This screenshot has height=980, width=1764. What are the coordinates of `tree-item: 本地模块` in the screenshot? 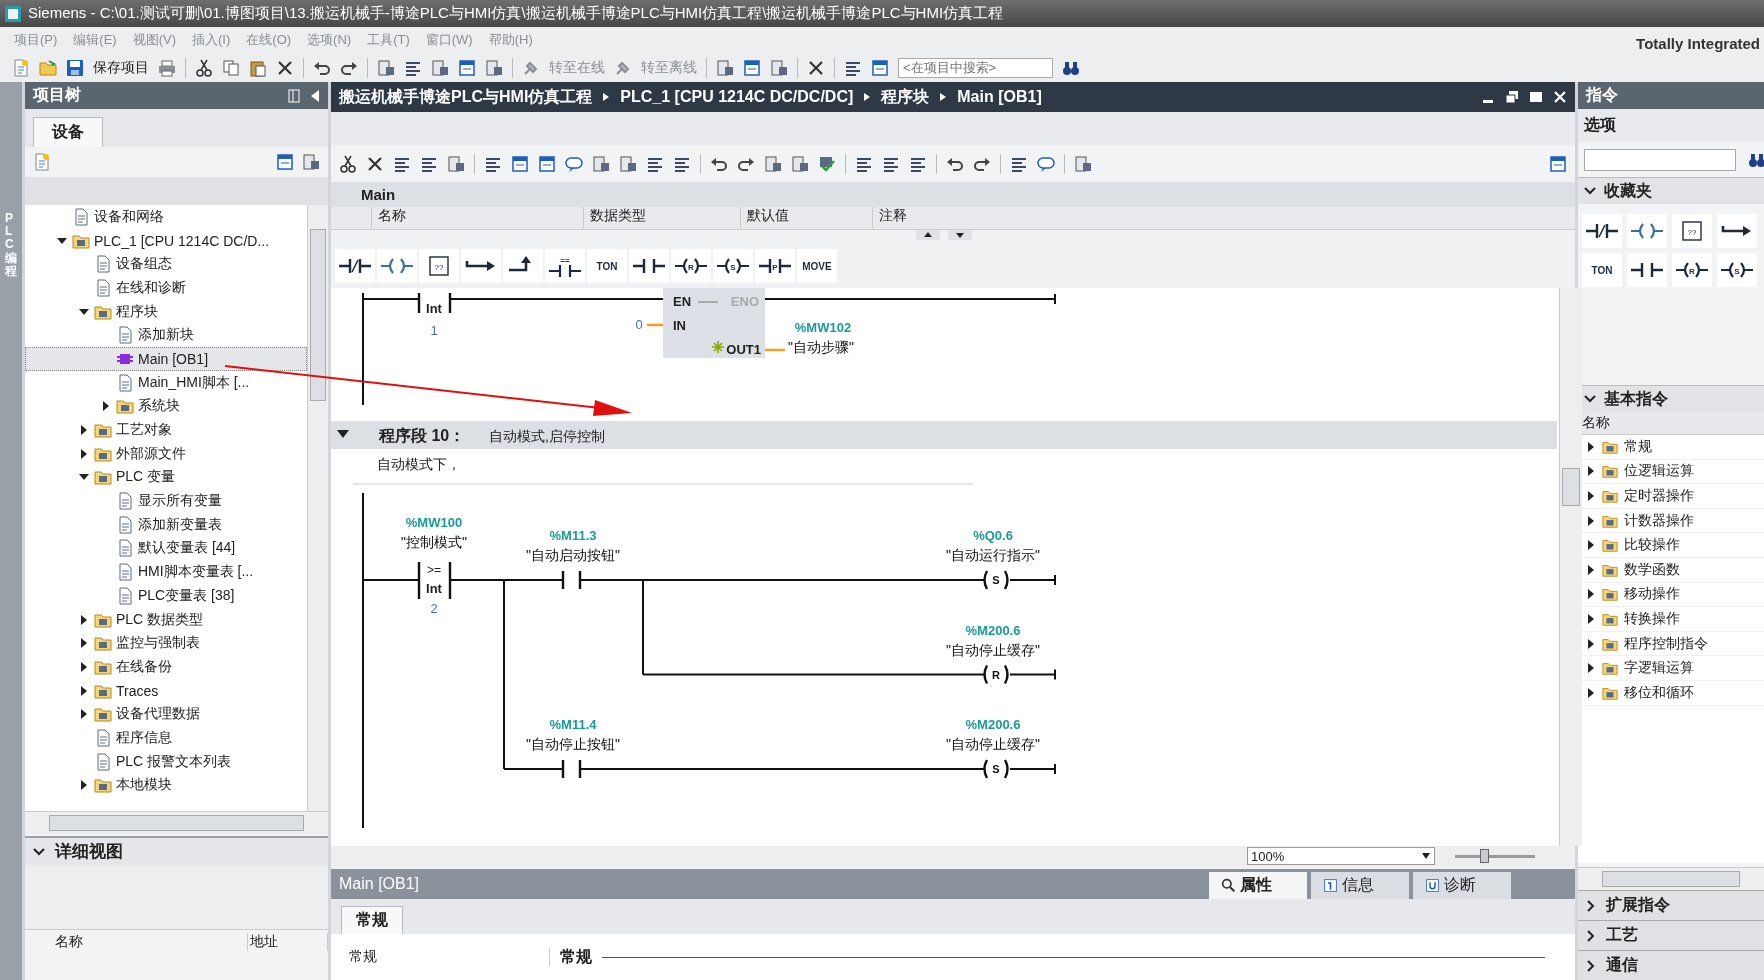 It's located at (166, 785).